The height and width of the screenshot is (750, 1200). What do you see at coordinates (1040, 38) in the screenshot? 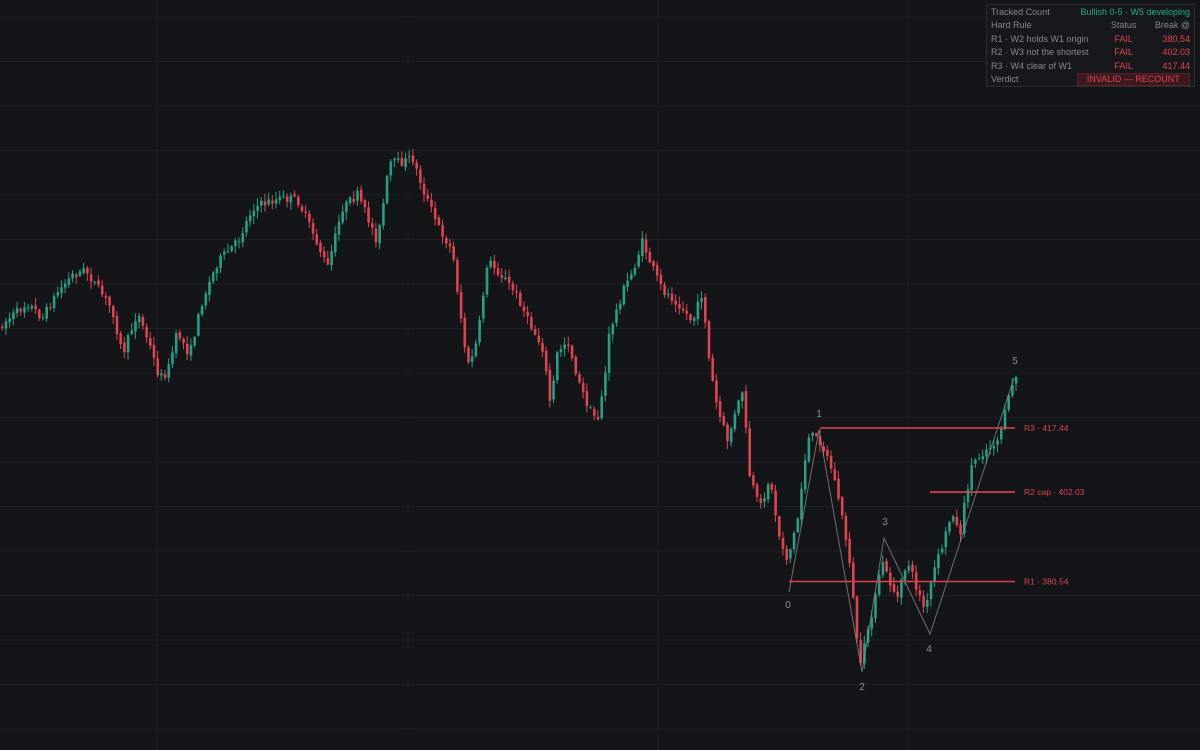
I see `rule-name: R1 · W2 holds W1 origin` at bounding box center [1040, 38].